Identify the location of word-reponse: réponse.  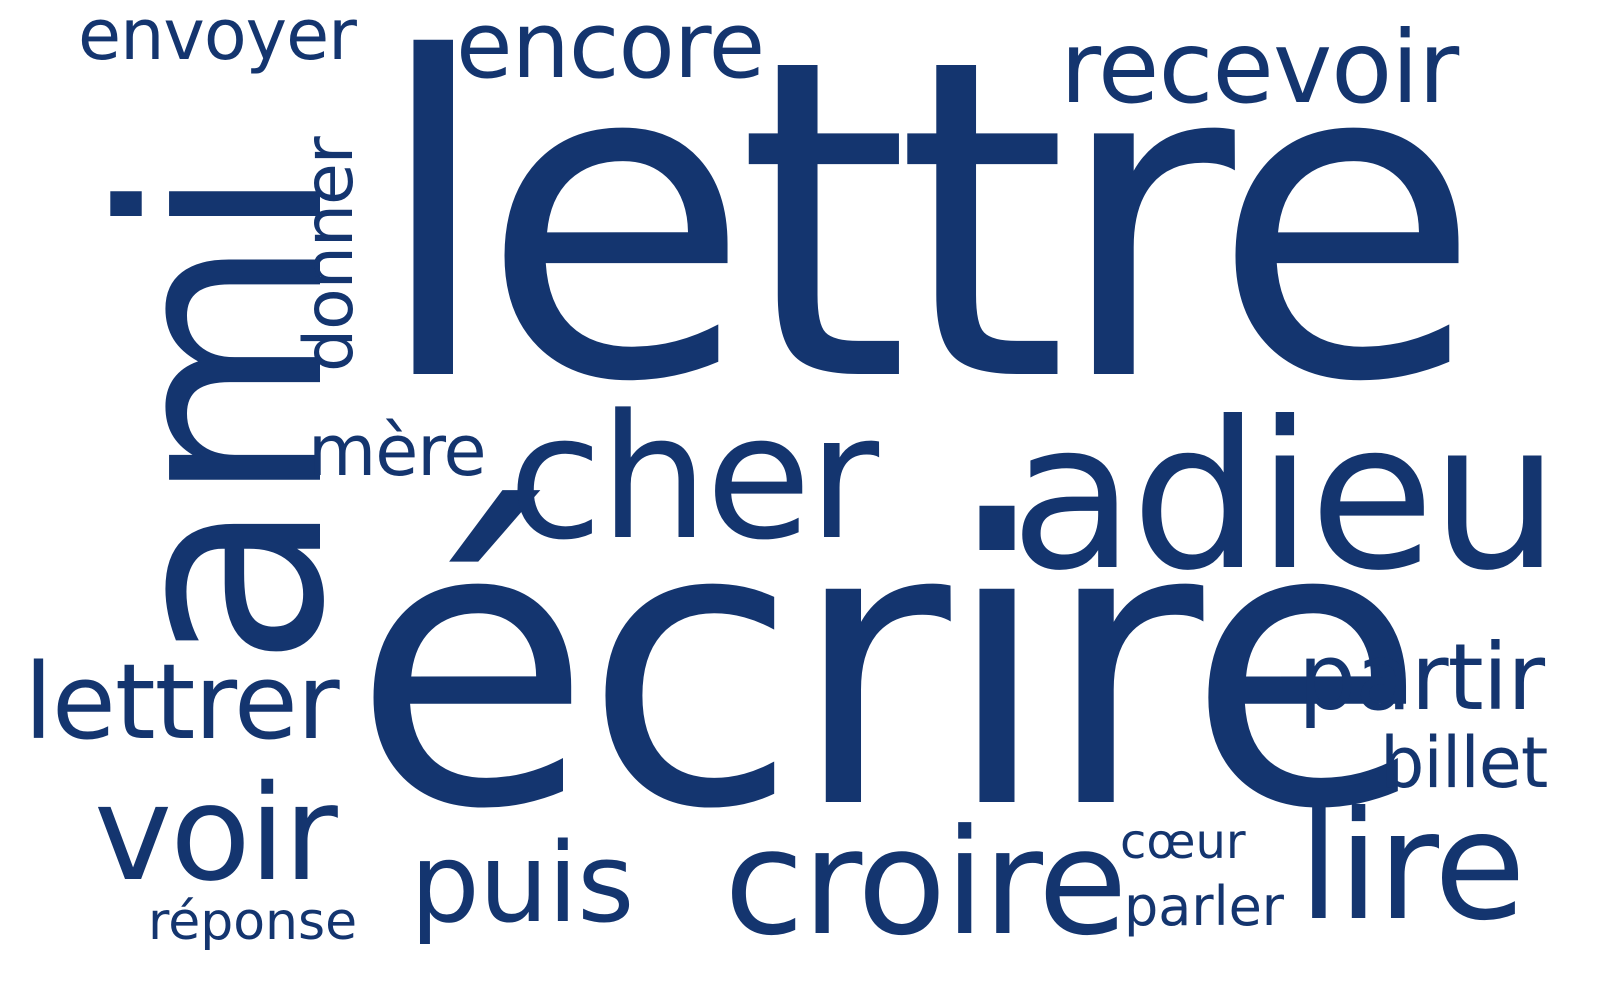
(253, 922).